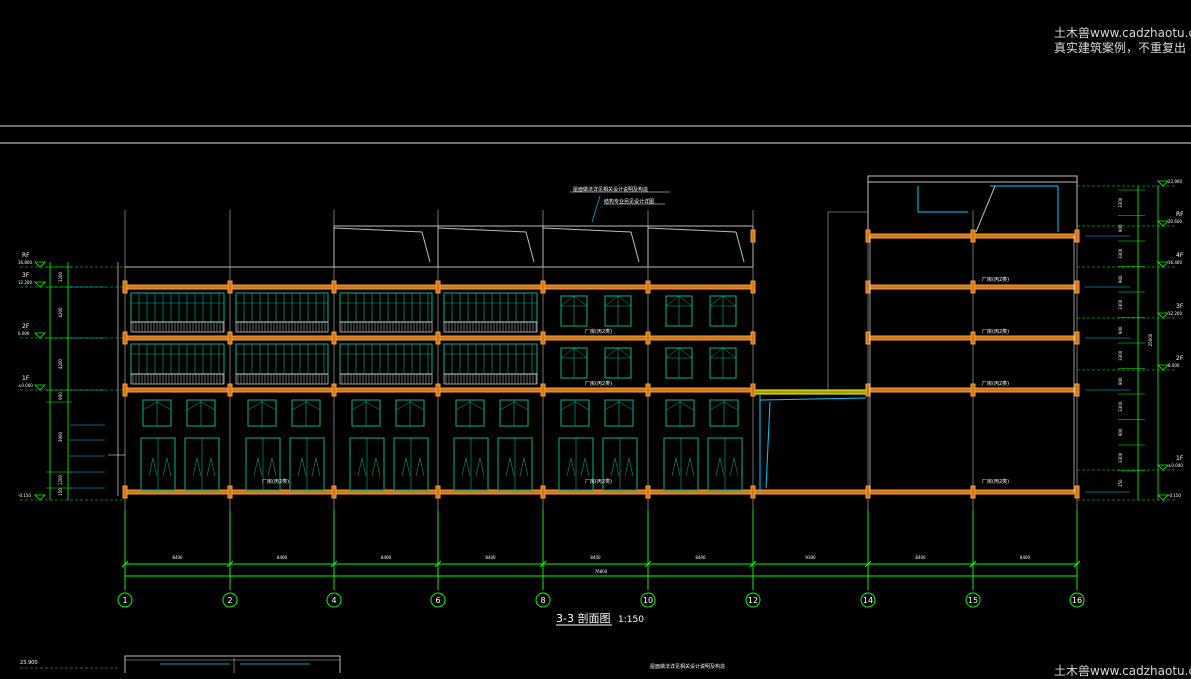 The width and height of the screenshot is (1191, 679). I want to click on level-elevation: ±0.000, so click(25, 385).